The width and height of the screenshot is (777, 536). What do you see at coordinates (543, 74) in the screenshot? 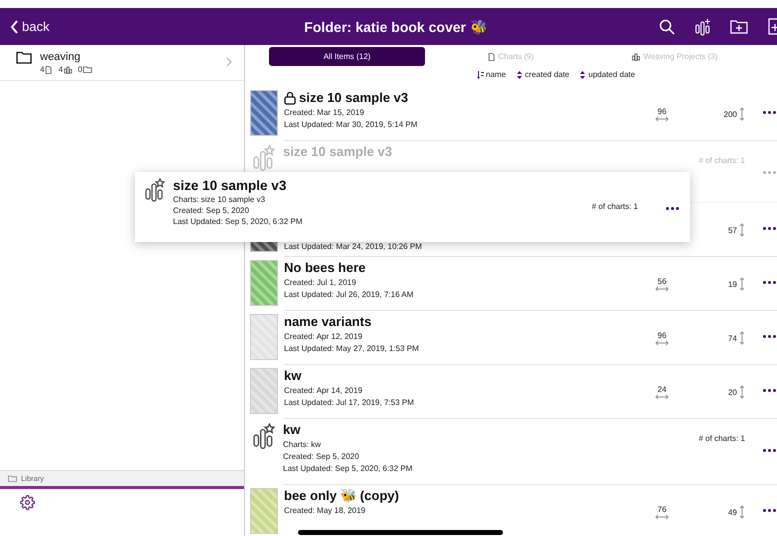
I see `sort-option: created date` at bounding box center [543, 74].